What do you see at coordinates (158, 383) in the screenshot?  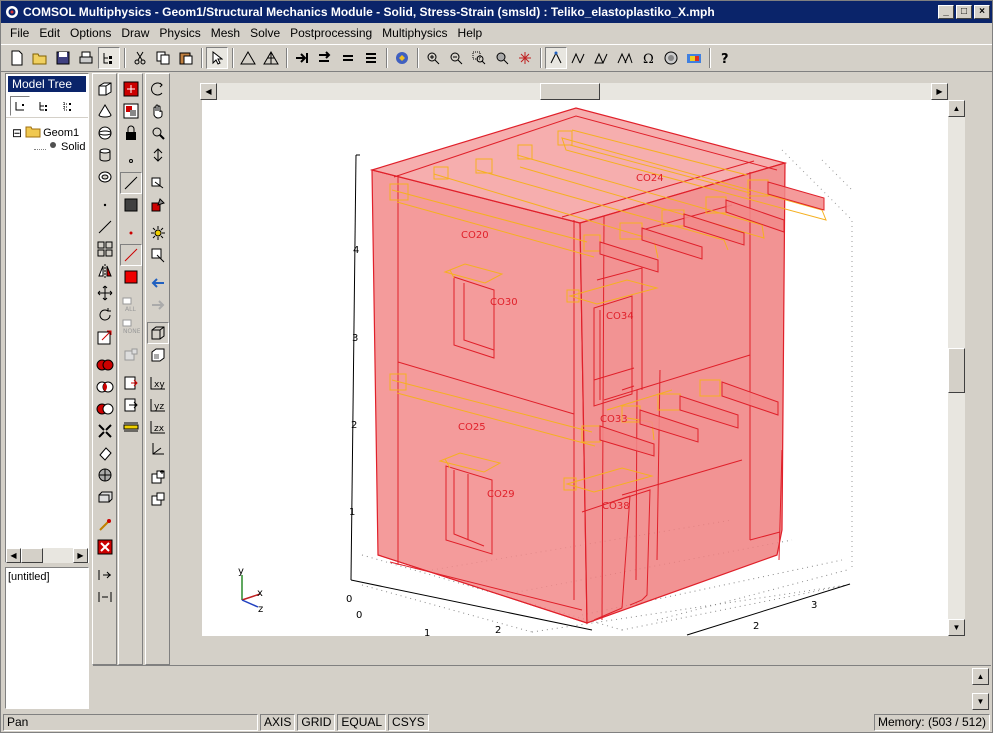 I see `view-xy-icon: xy` at bounding box center [158, 383].